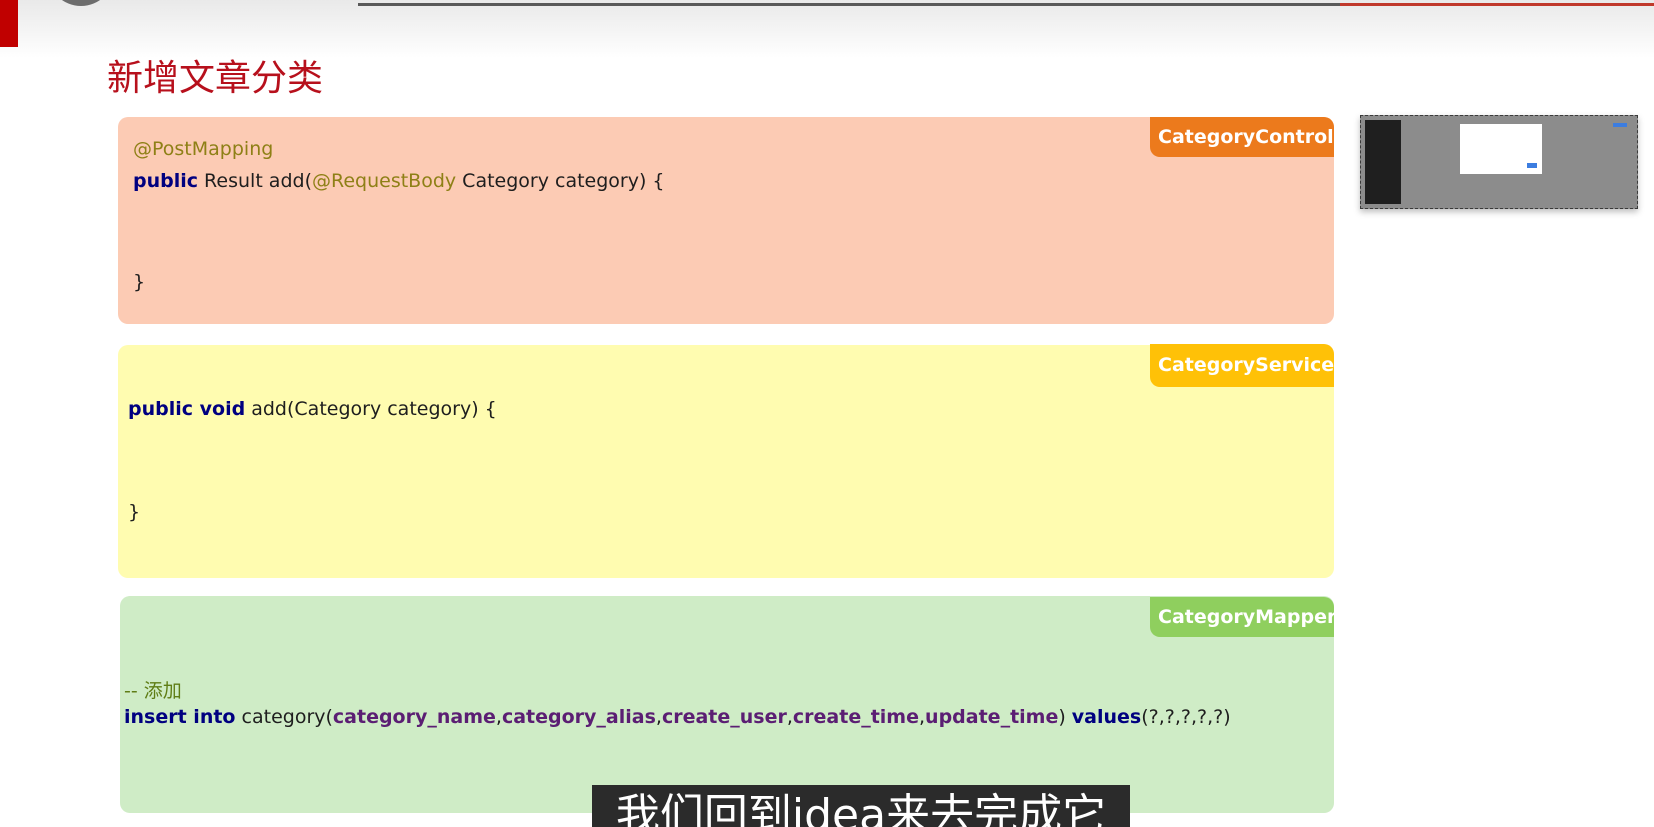 Image resolution: width=1654 pixels, height=827 pixels. What do you see at coordinates (1256, 137) in the screenshot?
I see `controller-tag: CategoryController` at bounding box center [1256, 137].